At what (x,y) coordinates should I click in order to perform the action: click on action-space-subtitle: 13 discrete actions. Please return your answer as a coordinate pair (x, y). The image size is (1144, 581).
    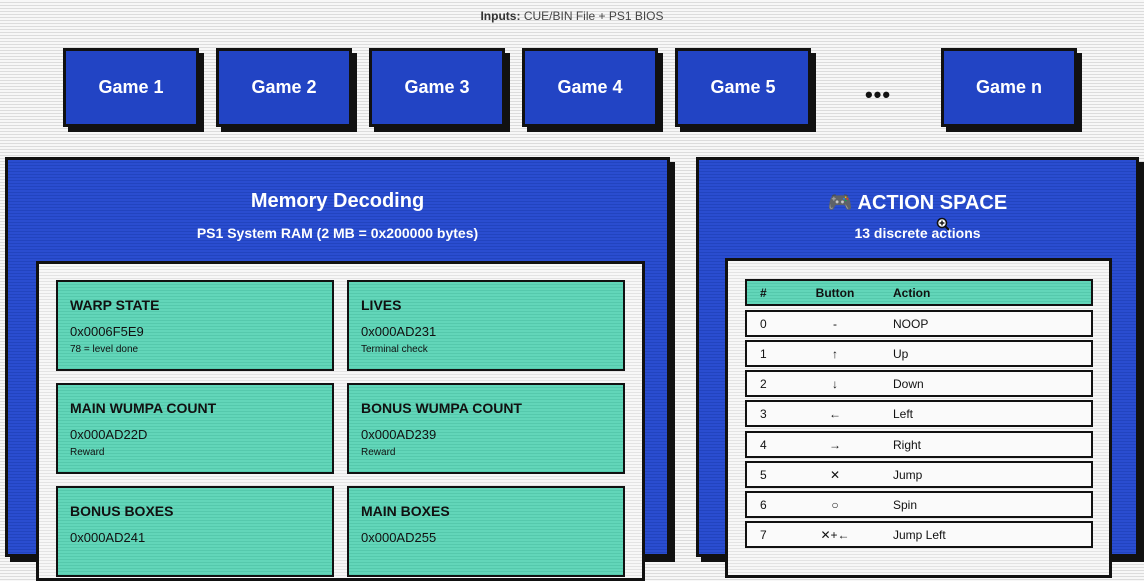
    Looking at the image, I should click on (917, 233).